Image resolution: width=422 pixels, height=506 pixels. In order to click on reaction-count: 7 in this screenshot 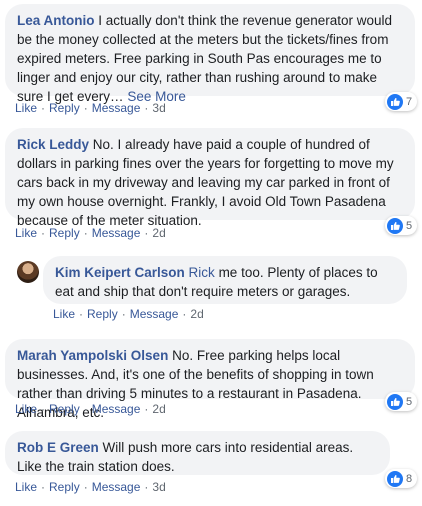, I will do `click(409, 101)`.